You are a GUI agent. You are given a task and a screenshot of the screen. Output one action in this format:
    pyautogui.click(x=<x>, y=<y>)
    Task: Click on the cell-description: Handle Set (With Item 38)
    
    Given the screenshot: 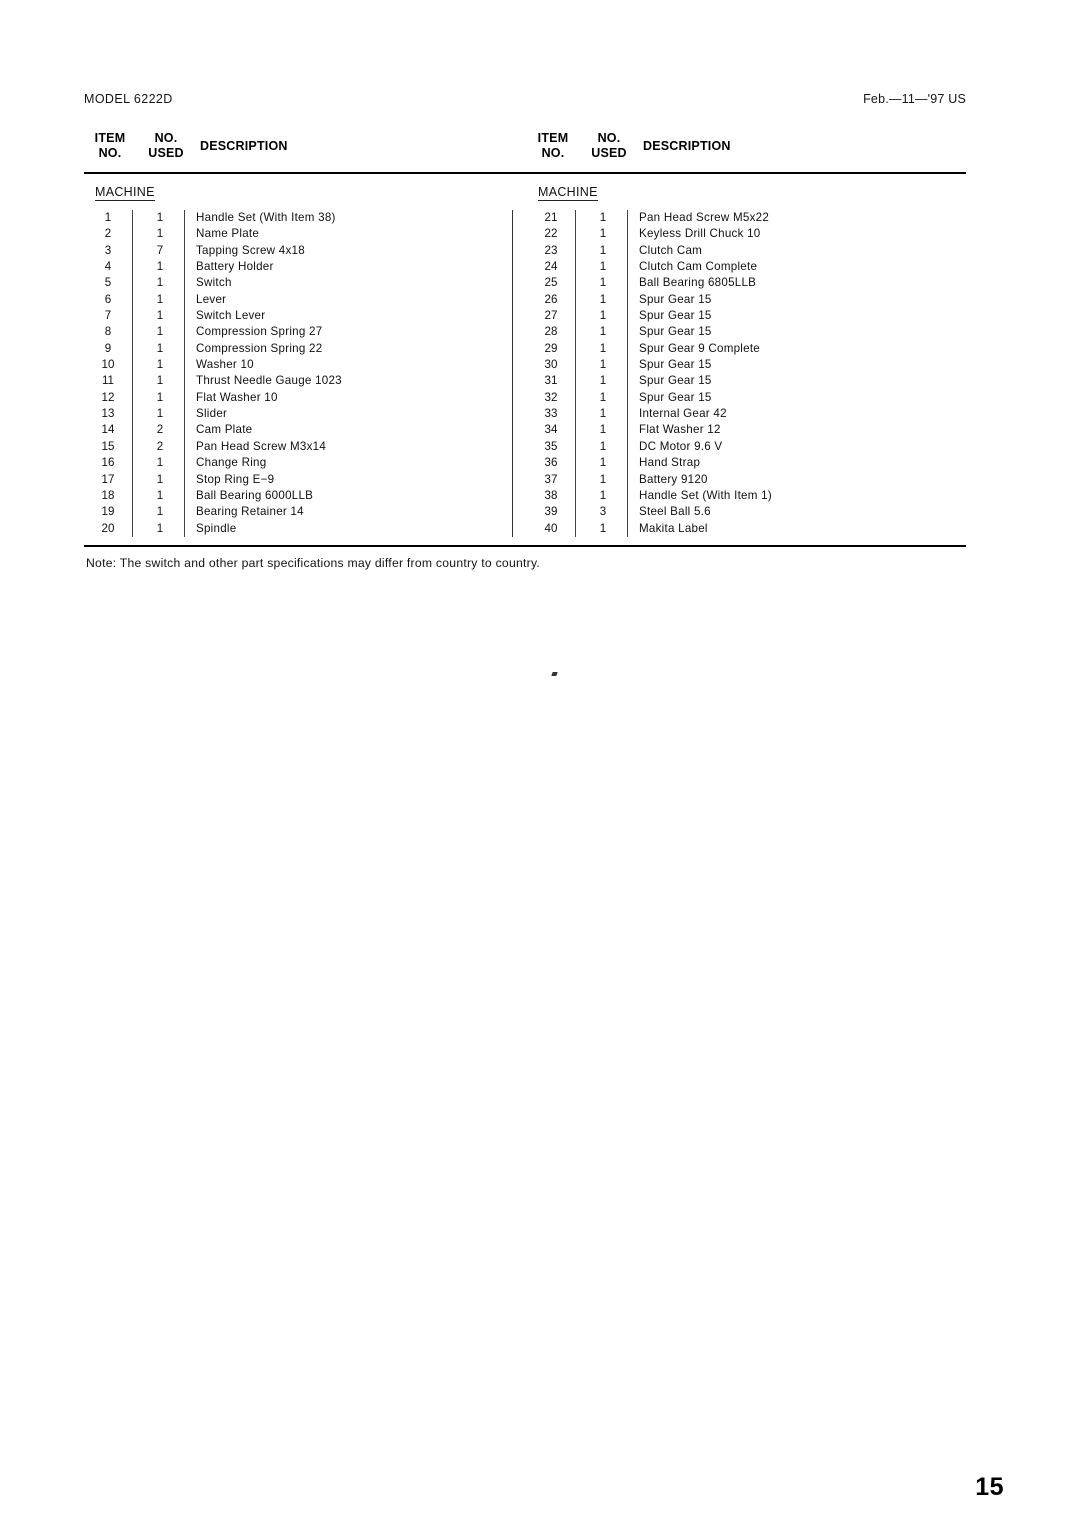 What is the action you would take?
    pyautogui.click(x=266, y=217)
    